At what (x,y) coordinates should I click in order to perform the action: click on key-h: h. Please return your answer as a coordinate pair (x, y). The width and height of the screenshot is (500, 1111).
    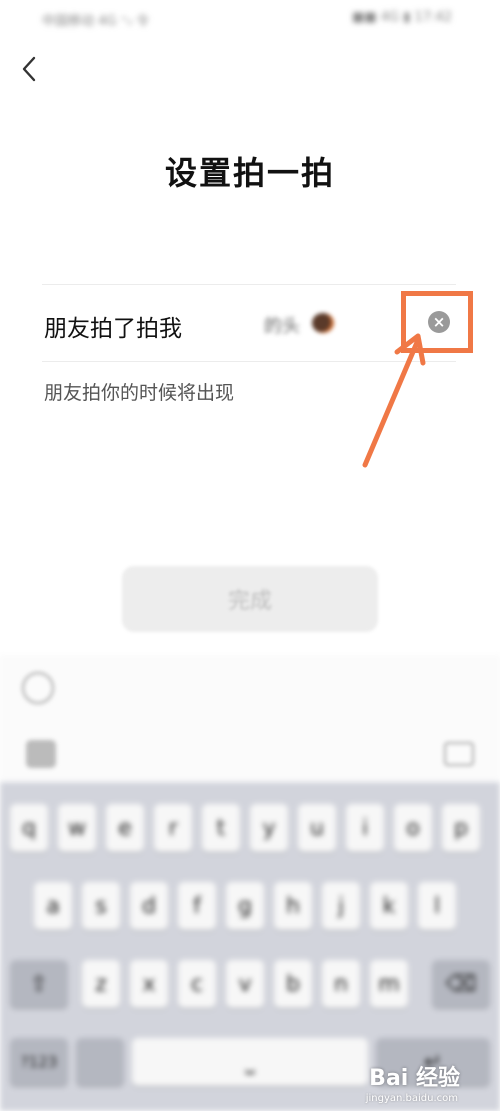
    Looking at the image, I should click on (293, 906).